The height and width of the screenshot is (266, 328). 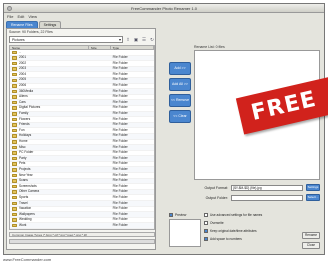 What do you see at coordinates (9, 8) in the screenshot?
I see `window-control-icon` at bounding box center [9, 8].